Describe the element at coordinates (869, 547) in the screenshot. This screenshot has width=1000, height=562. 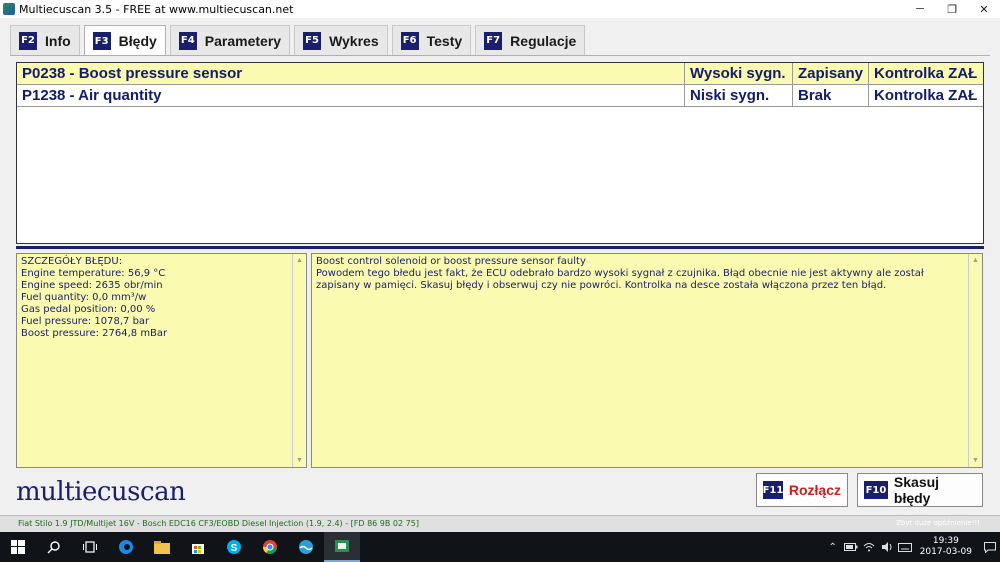
I see `network-icon` at that location.